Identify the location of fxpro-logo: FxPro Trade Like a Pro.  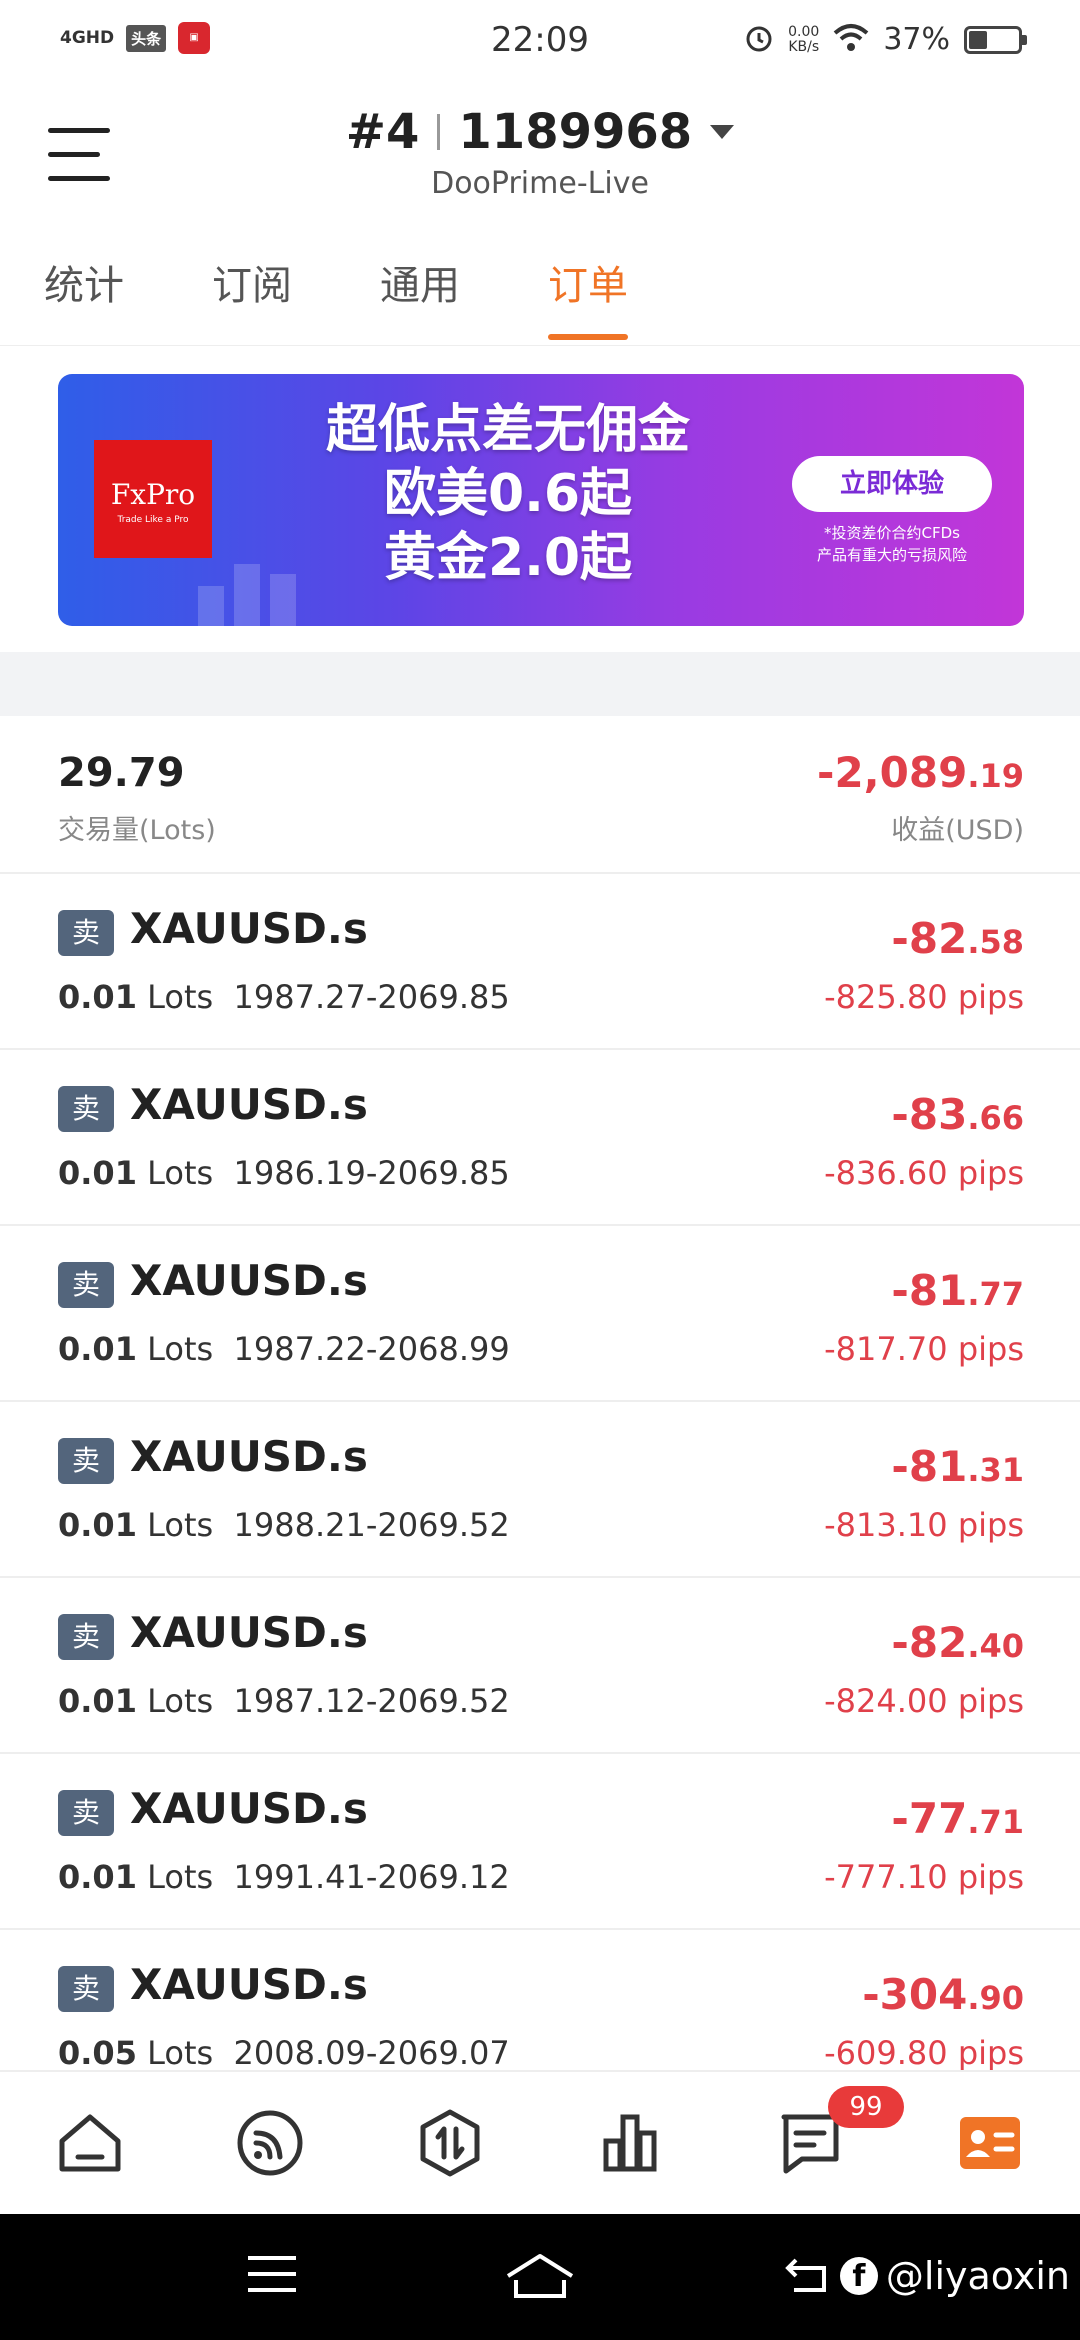
(153, 499).